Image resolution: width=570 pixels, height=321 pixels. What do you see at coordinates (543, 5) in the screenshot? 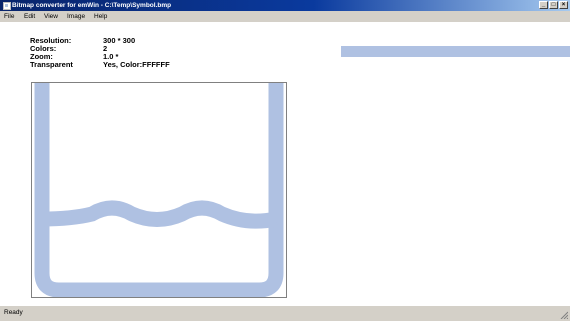
I see `minimize-button: _` at bounding box center [543, 5].